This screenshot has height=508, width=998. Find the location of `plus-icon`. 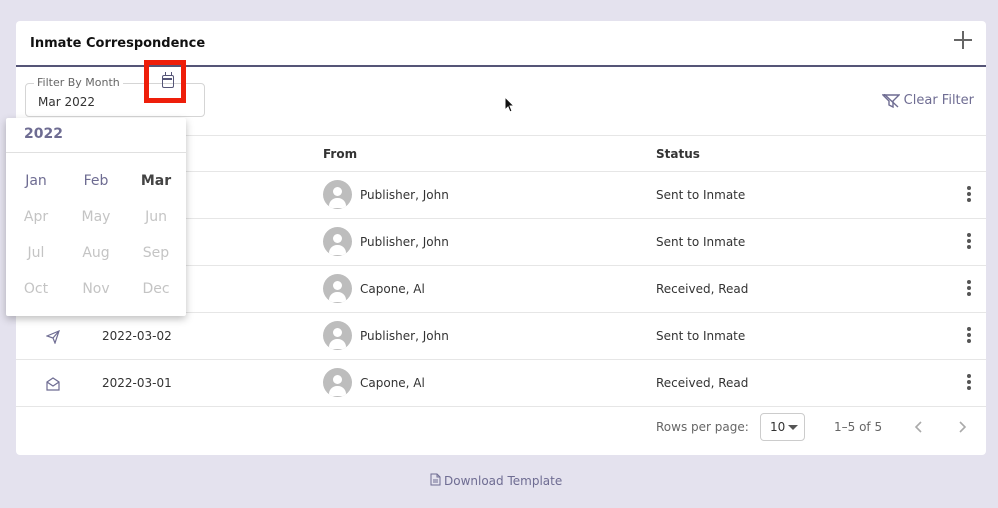

plus-icon is located at coordinates (963, 40).